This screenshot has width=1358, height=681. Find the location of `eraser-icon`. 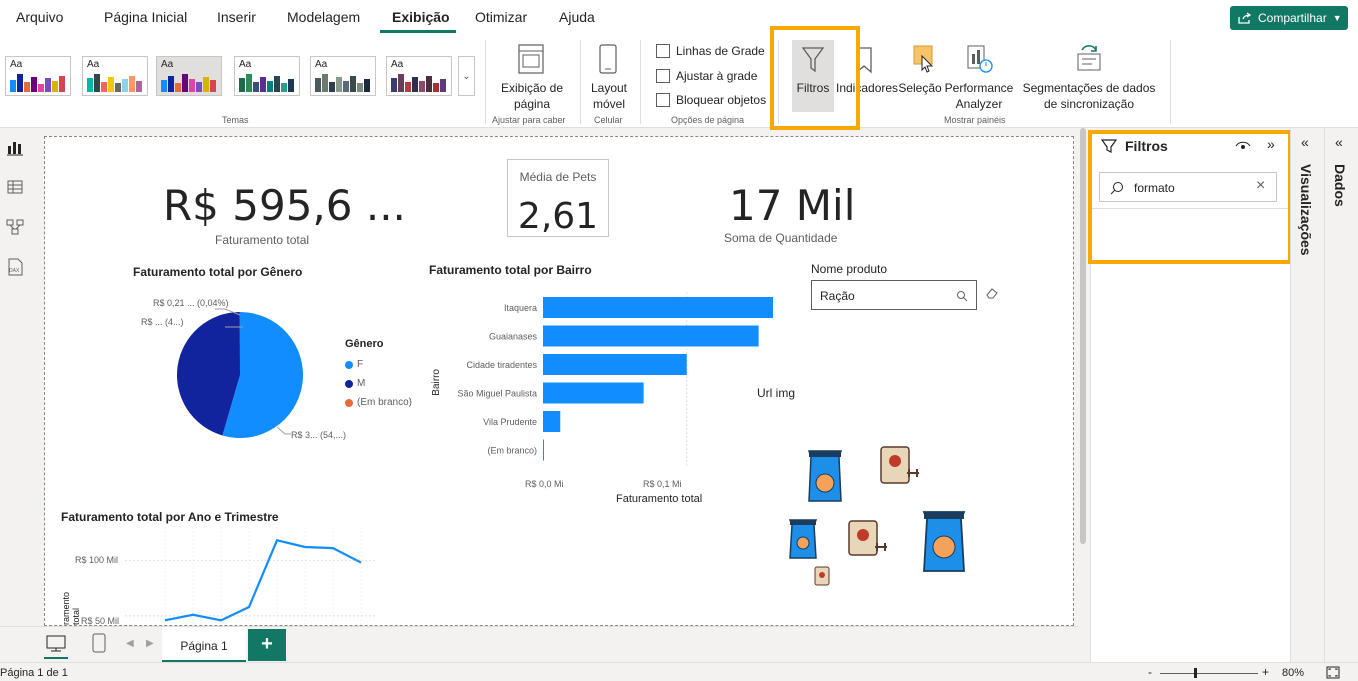

eraser-icon is located at coordinates (992, 293).